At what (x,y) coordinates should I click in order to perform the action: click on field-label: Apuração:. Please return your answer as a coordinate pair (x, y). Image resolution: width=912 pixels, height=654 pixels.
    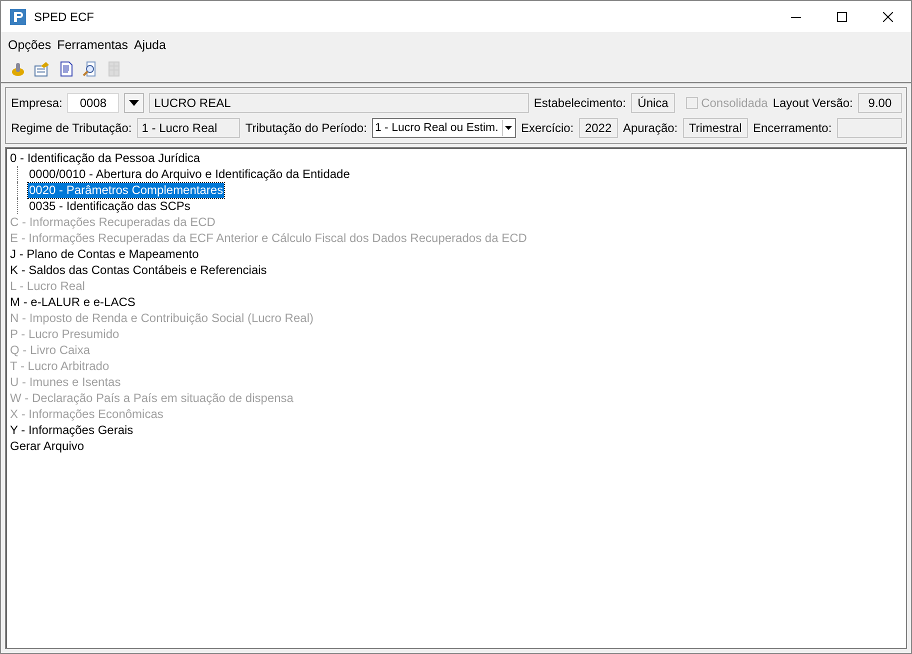
    Looking at the image, I should click on (650, 128).